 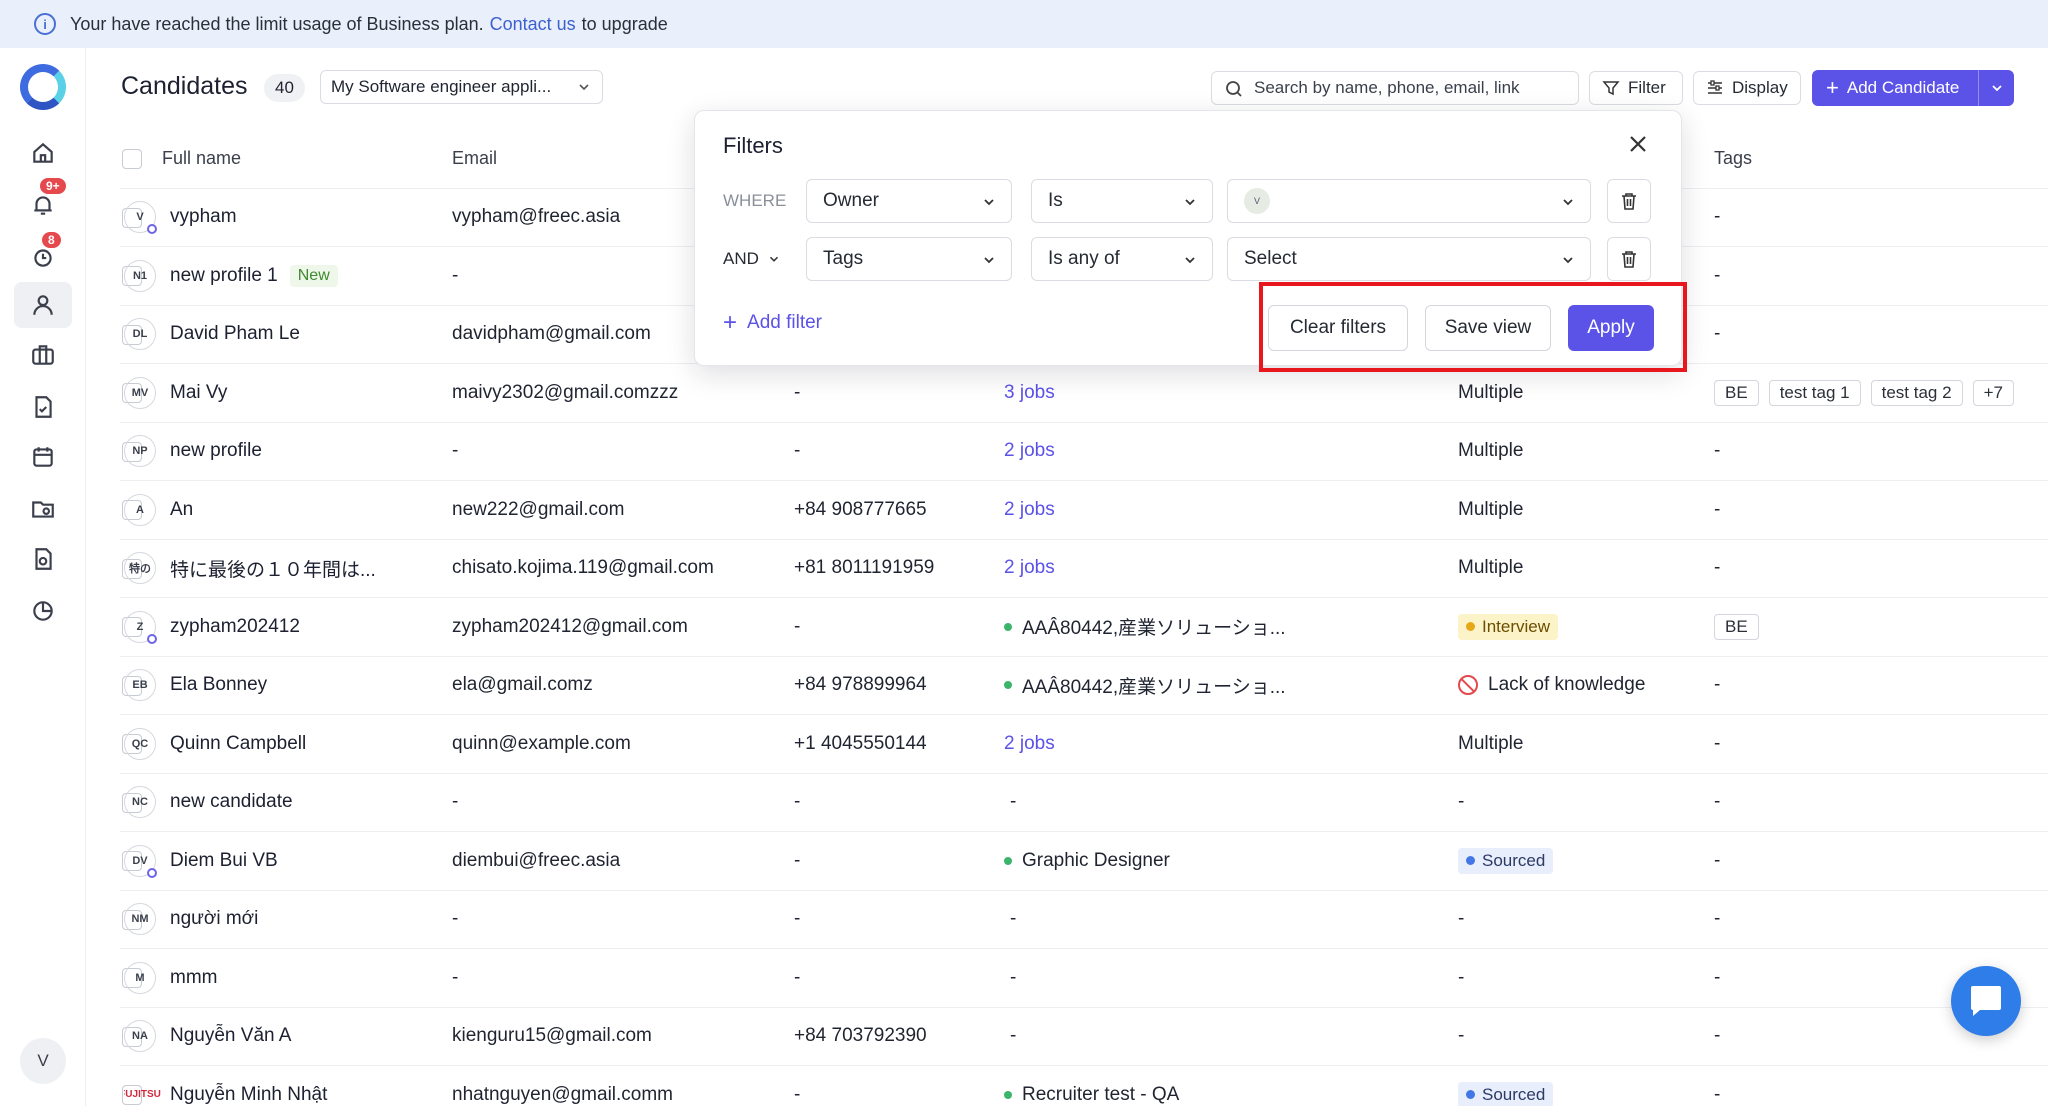 What do you see at coordinates (287, 920) in the screenshot?
I see `candidate-name-cell: NM người mới` at bounding box center [287, 920].